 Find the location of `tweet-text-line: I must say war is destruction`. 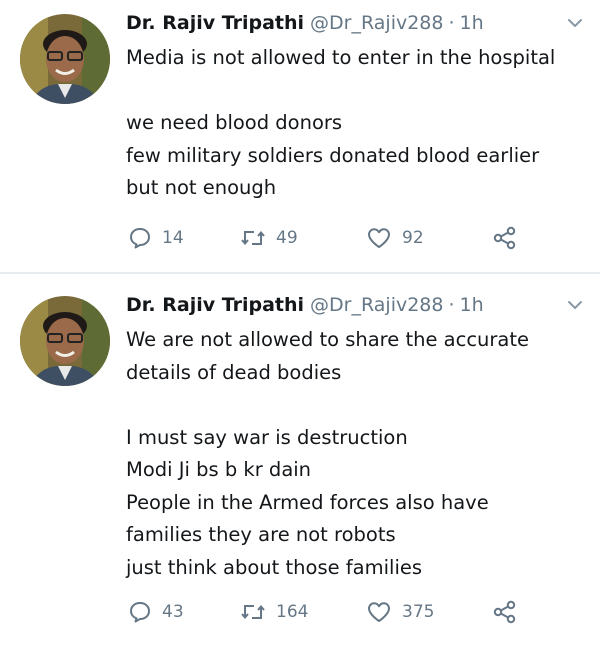

tweet-text-line: I must say war is destruction is located at coordinates (267, 437).